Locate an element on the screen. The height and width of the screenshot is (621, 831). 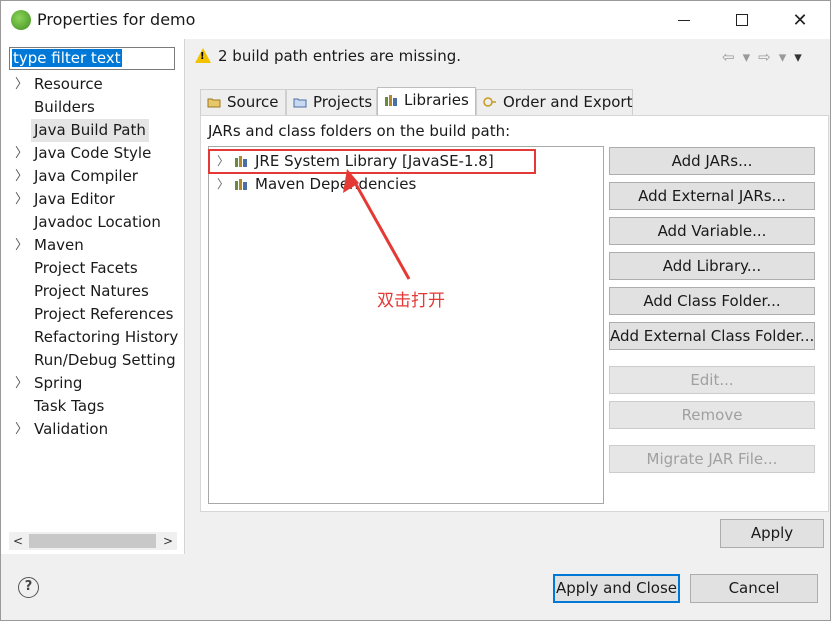
sidebar-item-label: Refactoring History is located at coordinates (106, 337).